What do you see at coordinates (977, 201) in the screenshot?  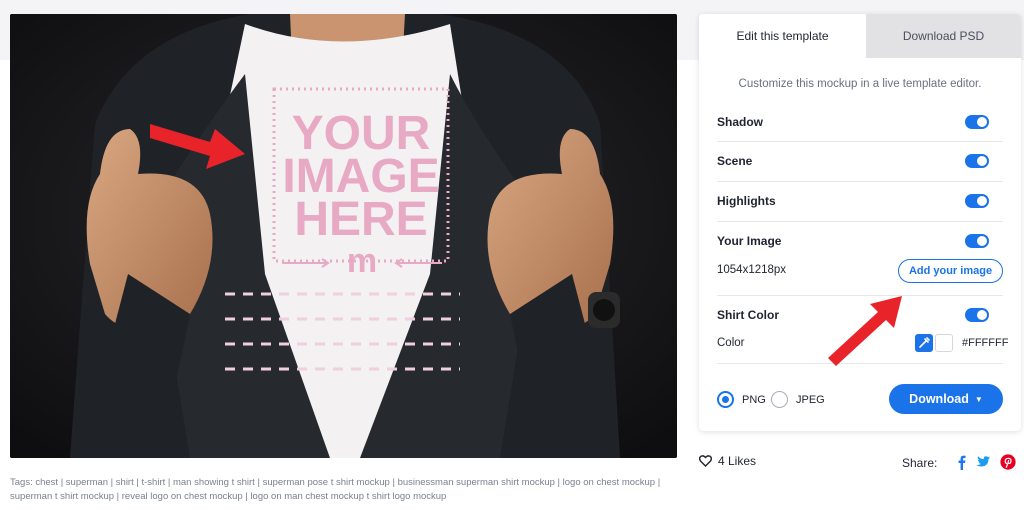 I see `highlights-toggle` at bounding box center [977, 201].